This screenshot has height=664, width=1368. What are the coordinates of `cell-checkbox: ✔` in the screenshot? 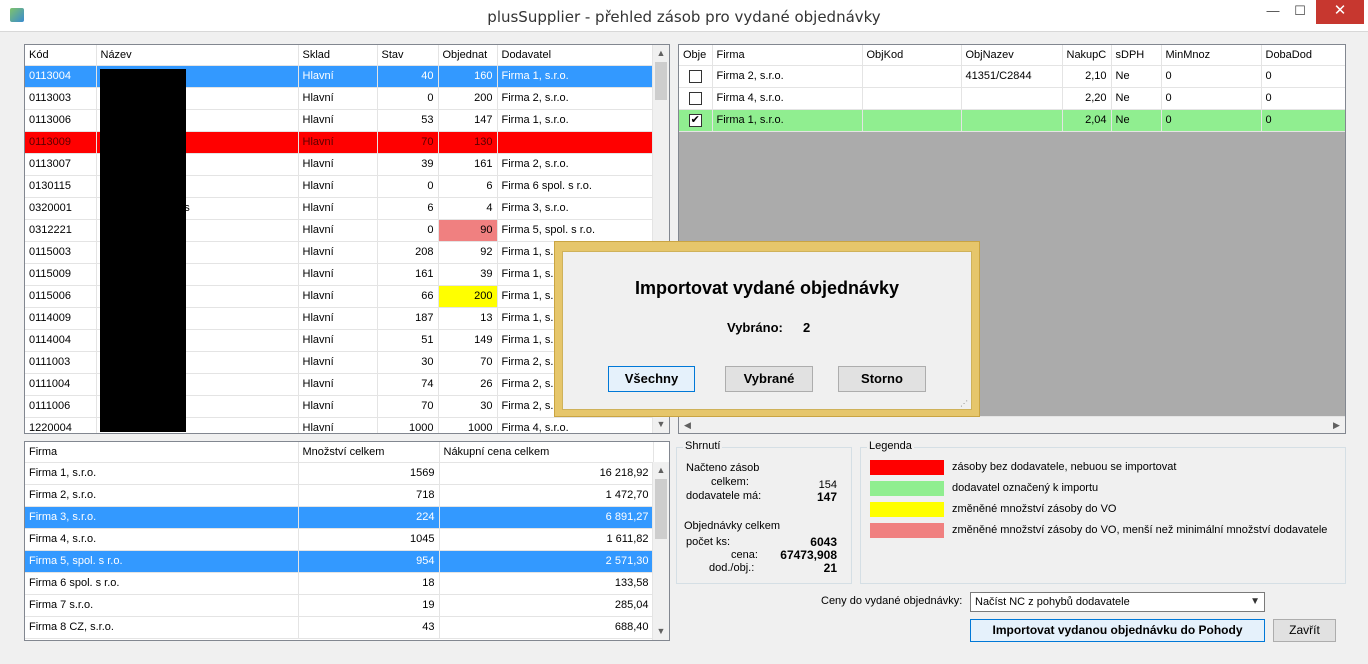 It's located at (696, 120).